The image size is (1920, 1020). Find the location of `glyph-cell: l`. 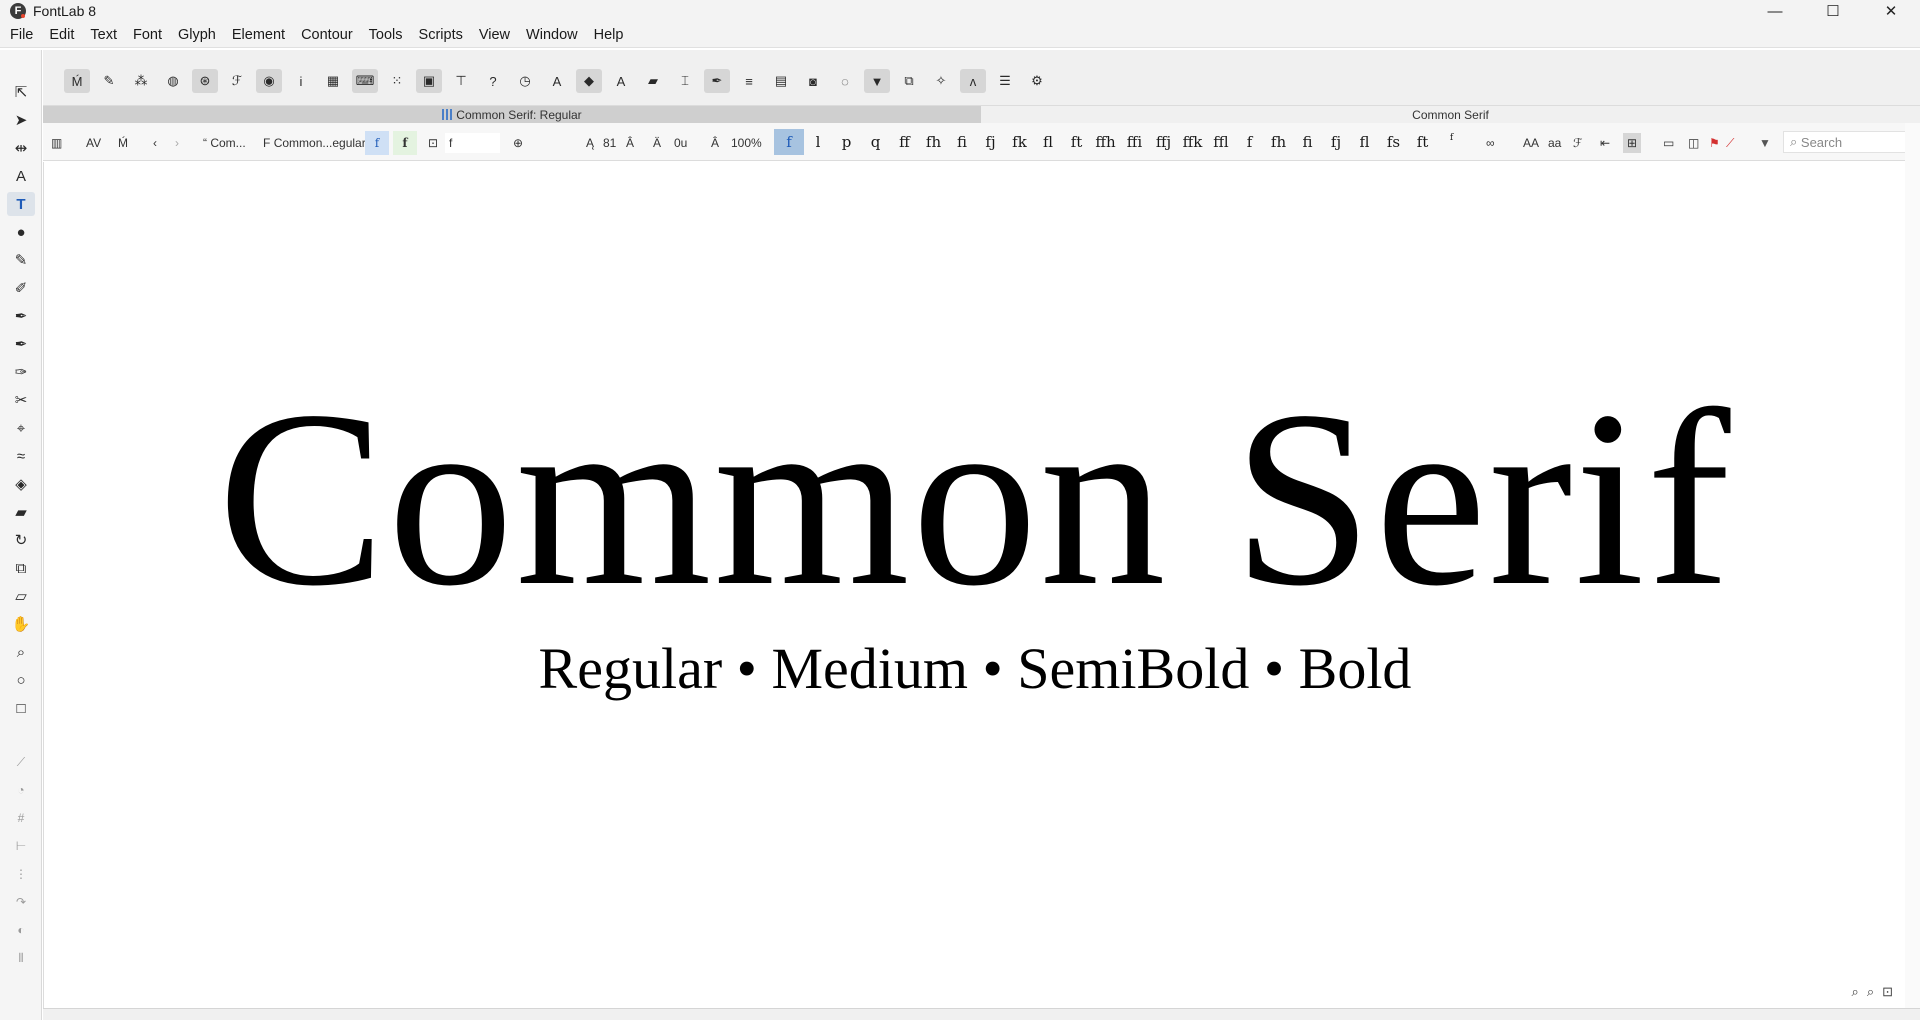

glyph-cell: l is located at coordinates (818, 142).